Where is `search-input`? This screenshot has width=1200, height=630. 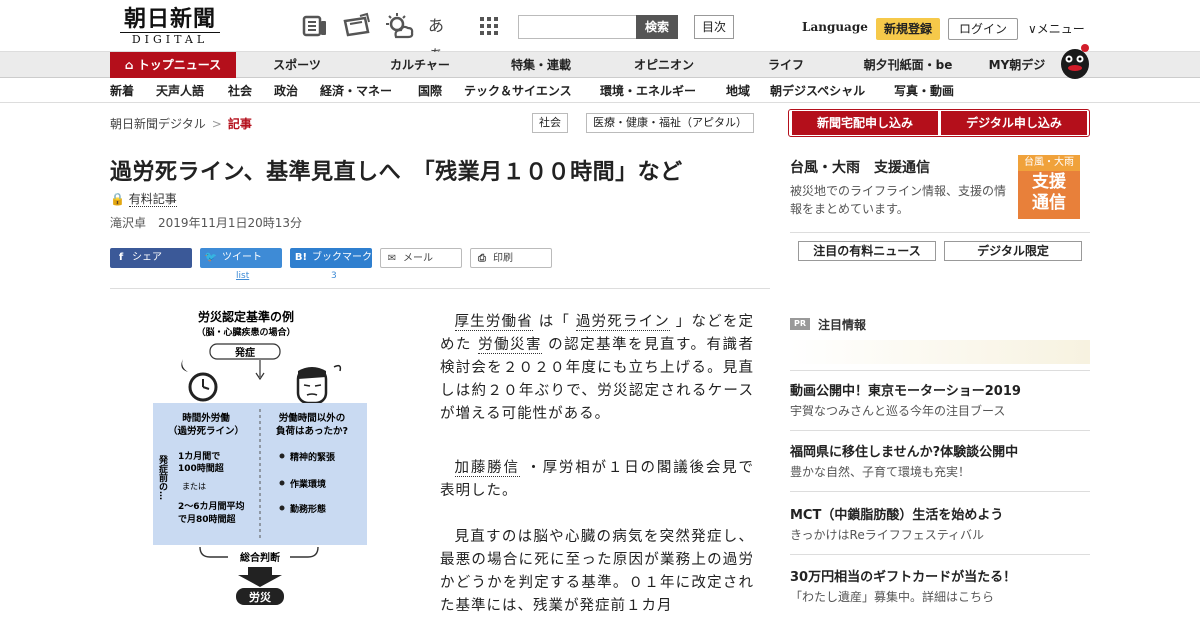 search-input is located at coordinates (578, 27).